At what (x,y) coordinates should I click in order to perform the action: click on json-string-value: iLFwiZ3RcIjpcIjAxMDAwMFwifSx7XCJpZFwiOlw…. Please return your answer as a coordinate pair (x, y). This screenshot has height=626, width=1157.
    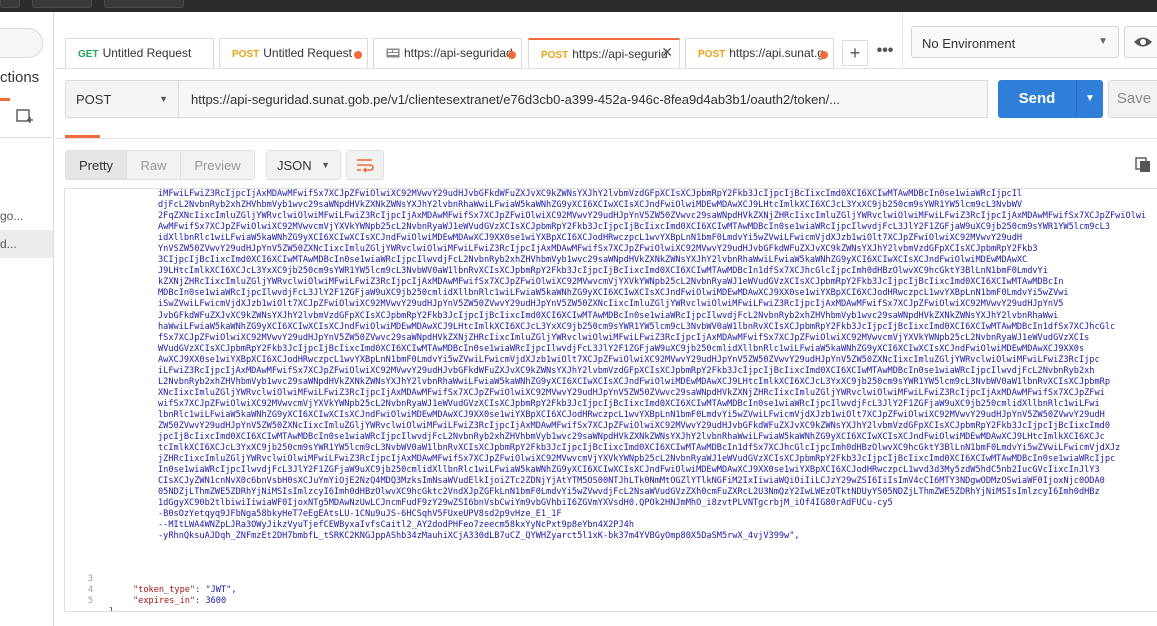
    Looking at the image, I should click on (626, 370).